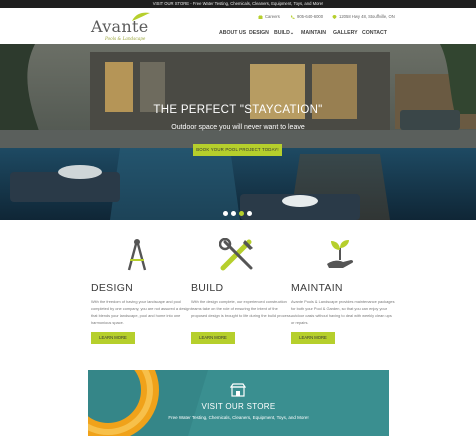 The width and height of the screenshot is (476, 436). I want to click on nav-item-gallery: GALLERY, so click(347, 33).